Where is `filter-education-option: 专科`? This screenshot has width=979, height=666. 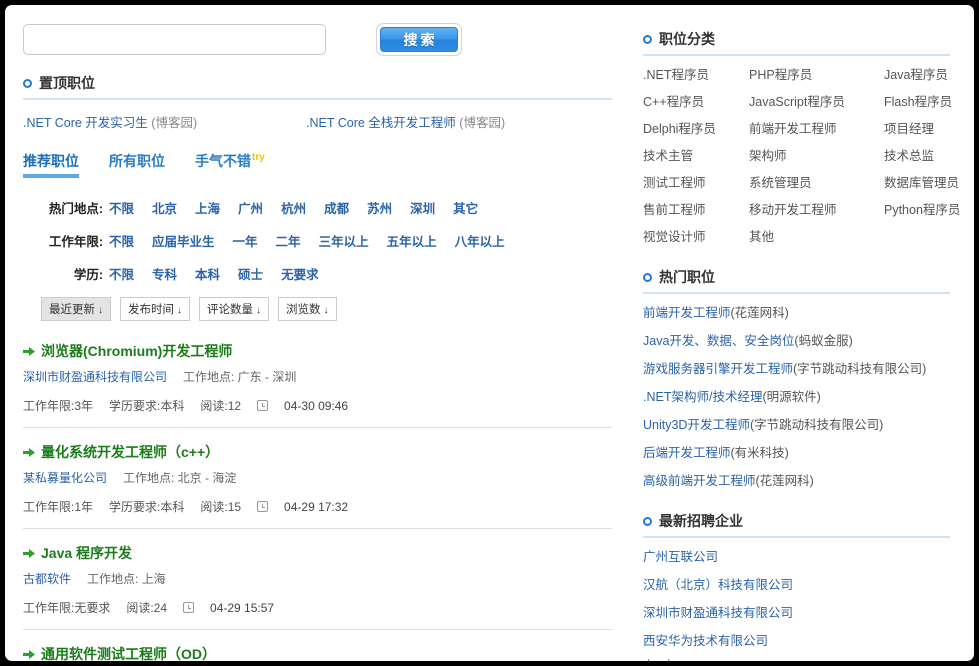
filter-education-option: 专科 is located at coordinates (164, 273).